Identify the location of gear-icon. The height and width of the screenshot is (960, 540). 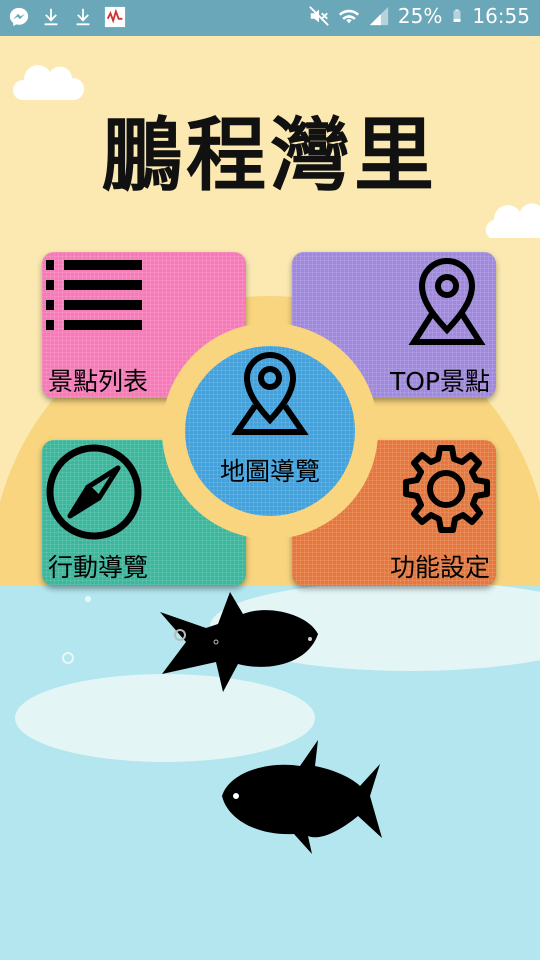
(446, 489).